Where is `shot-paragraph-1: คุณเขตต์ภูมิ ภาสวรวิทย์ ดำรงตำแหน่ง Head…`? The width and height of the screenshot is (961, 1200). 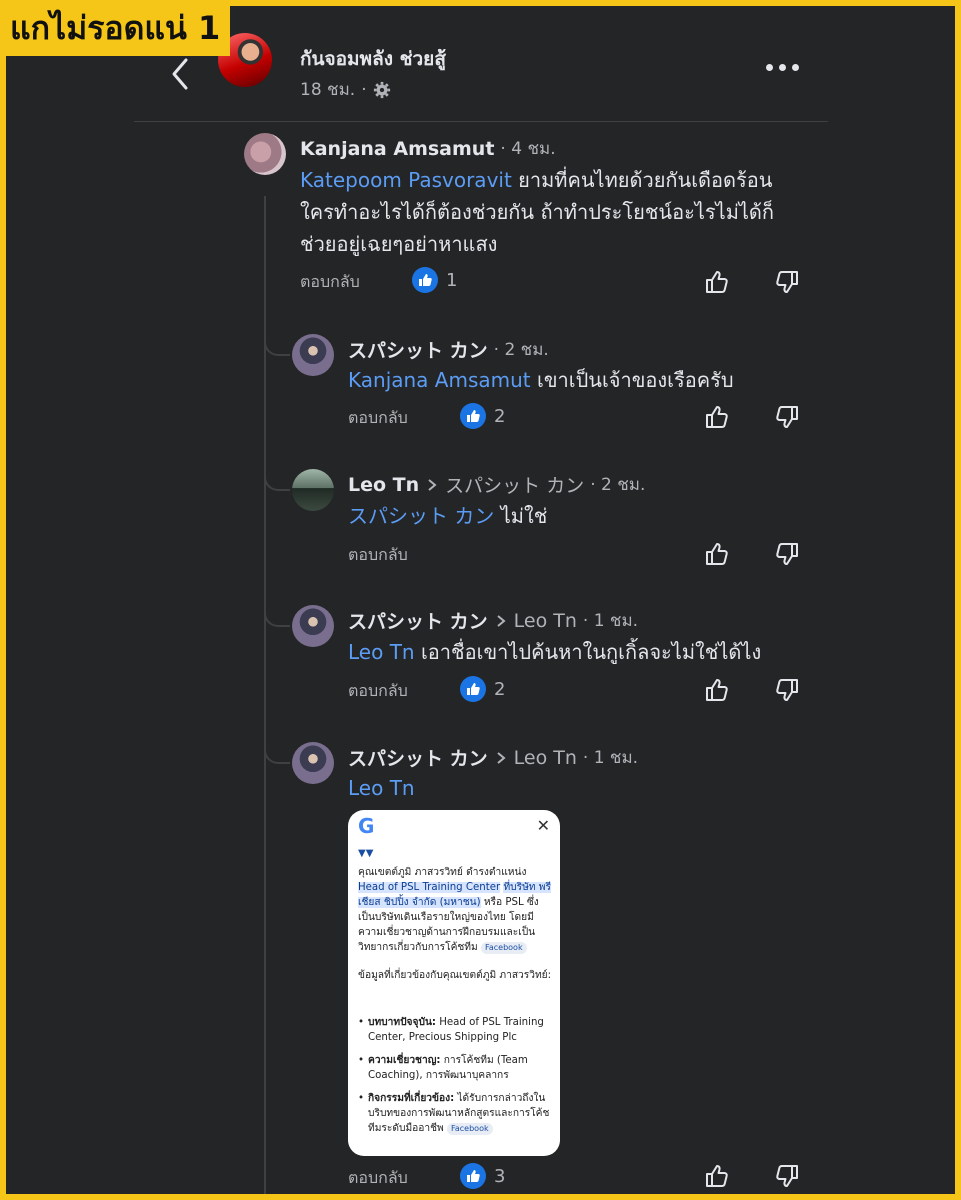
shot-paragraph-1: คุณเขตต์ภูมิ ภาสวรวิทย์ ดำรงตำแหน่ง Head… is located at coordinates (454, 910).